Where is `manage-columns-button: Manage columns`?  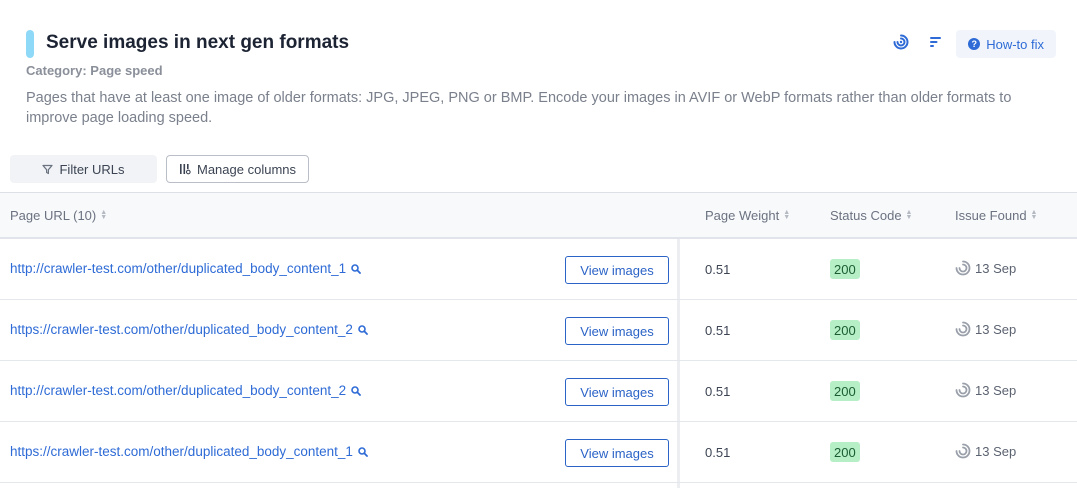
manage-columns-button: Manage columns is located at coordinates (237, 169).